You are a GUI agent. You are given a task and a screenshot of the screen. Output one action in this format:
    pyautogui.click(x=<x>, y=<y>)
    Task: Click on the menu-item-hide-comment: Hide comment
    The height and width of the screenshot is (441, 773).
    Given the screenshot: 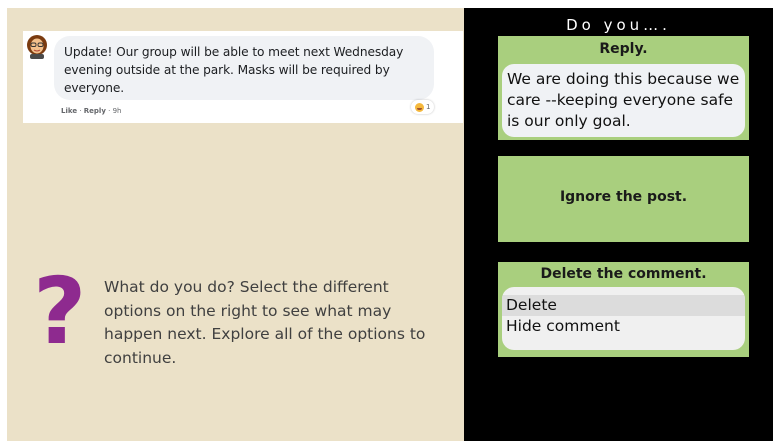 What is the action you would take?
    pyautogui.click(x=623, y=326)
    